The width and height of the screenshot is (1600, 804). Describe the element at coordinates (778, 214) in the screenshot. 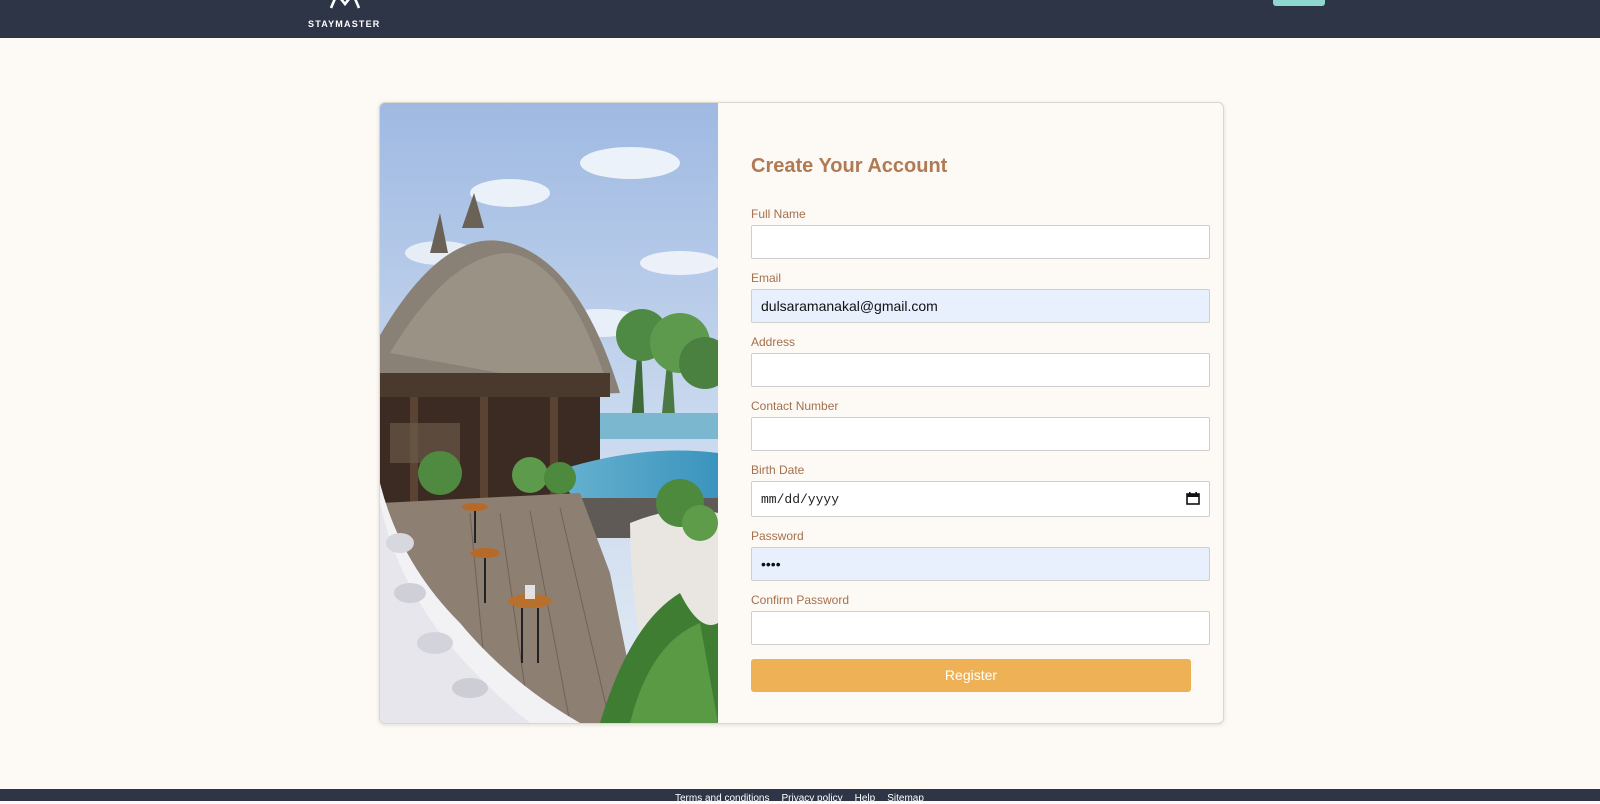

I see `full-name-label: Full Name` at that location.